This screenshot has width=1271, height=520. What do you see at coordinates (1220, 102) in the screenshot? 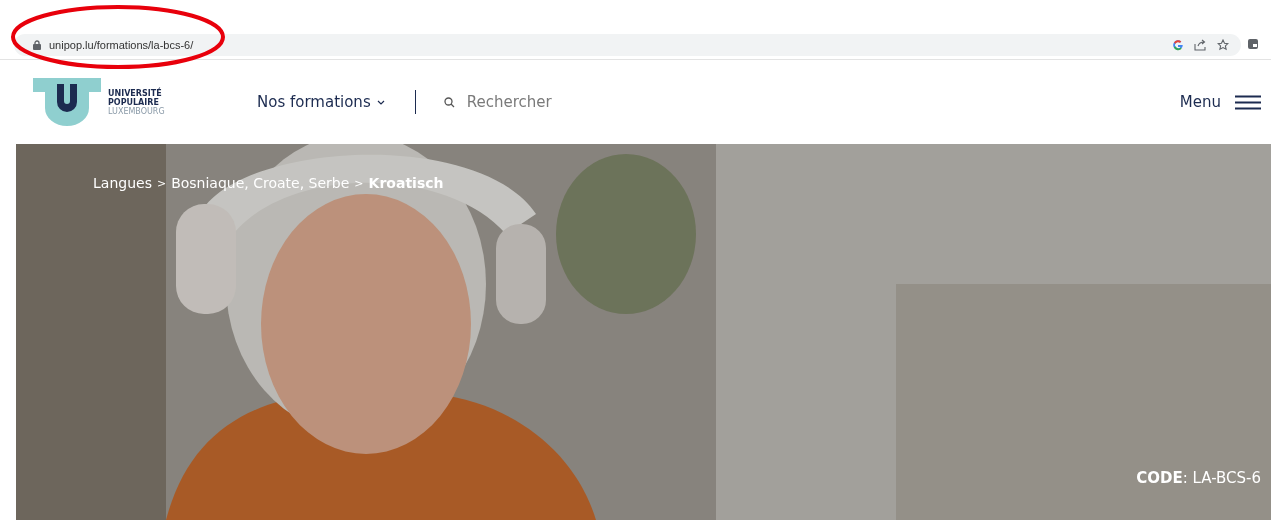
I see `menu-button: Menu` at bounding box center [1220, 102].